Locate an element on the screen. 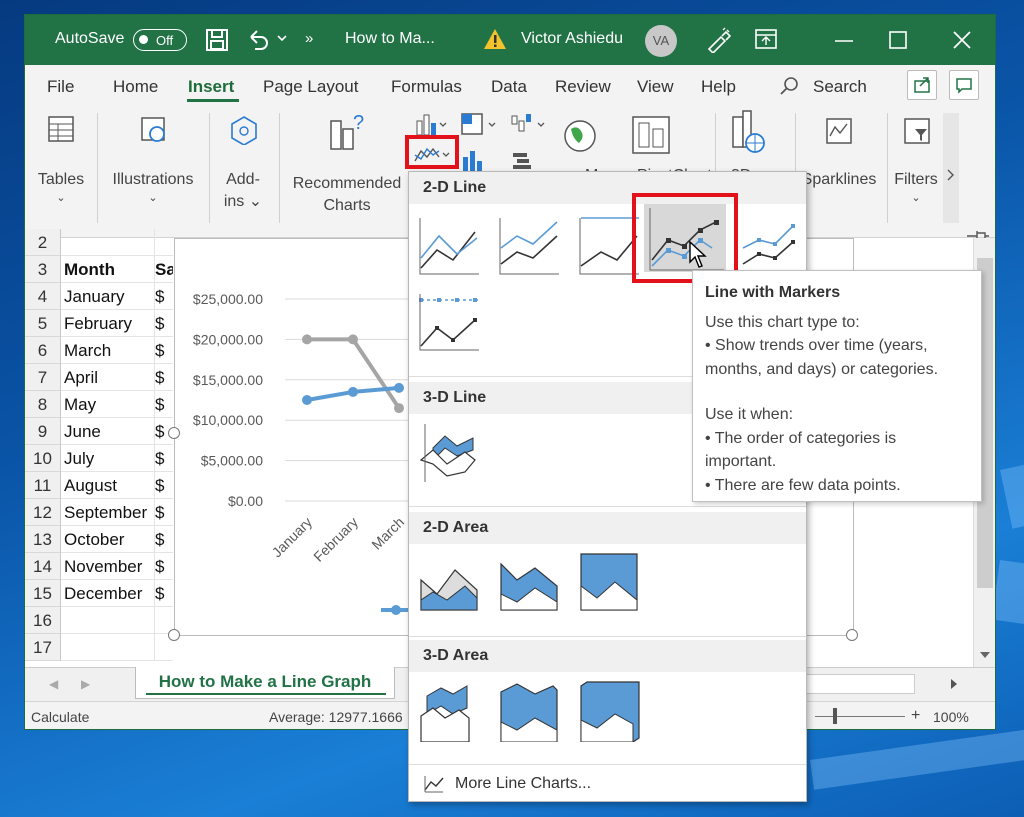 This screenshot has height=817, width=1024. row-header: 11 is located at coordinates (43, 485).